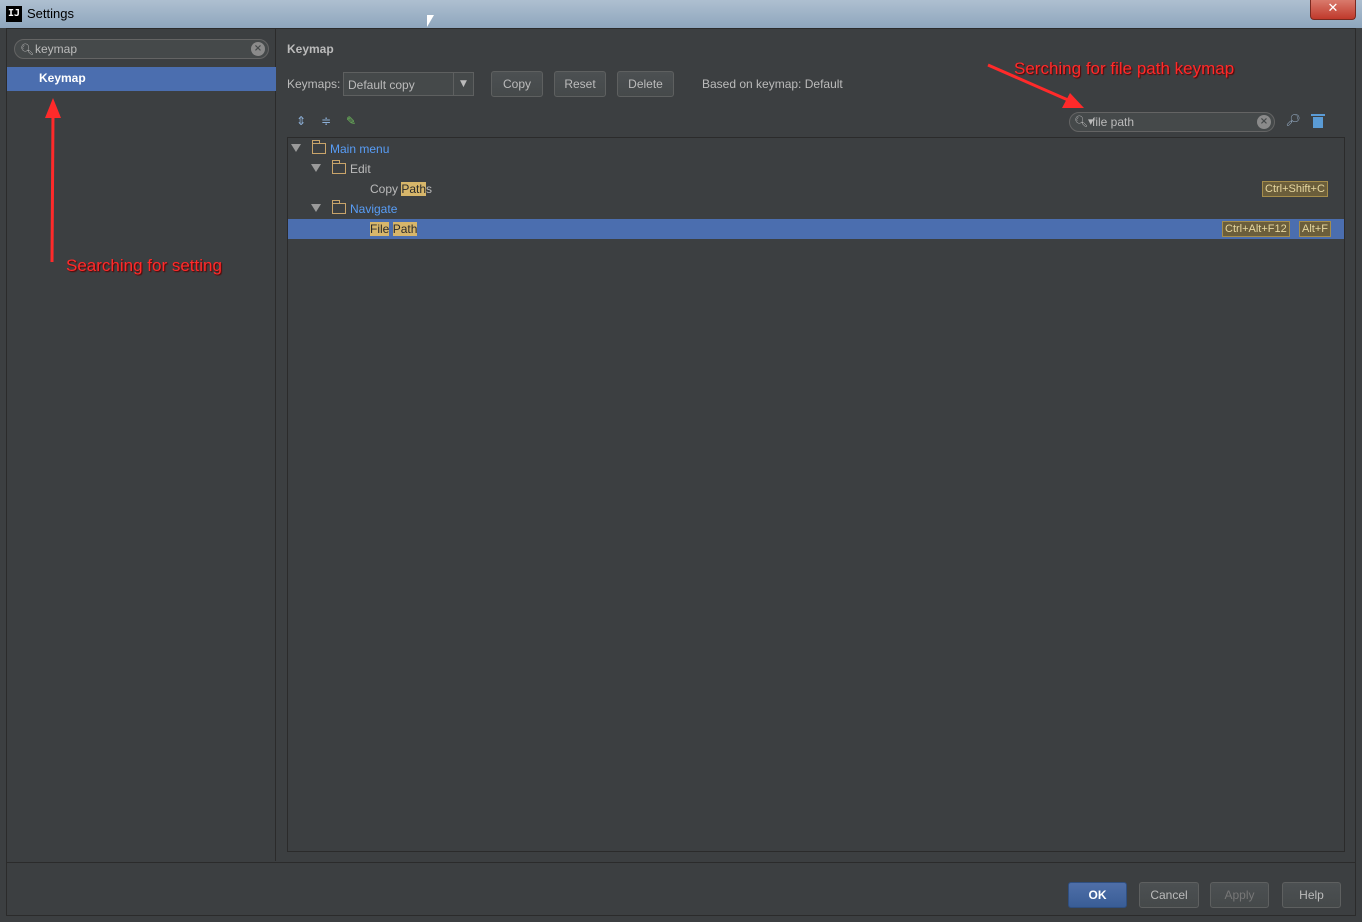  I want to click on keymap-dropdown: Default copy ▼, so click(408, 84).